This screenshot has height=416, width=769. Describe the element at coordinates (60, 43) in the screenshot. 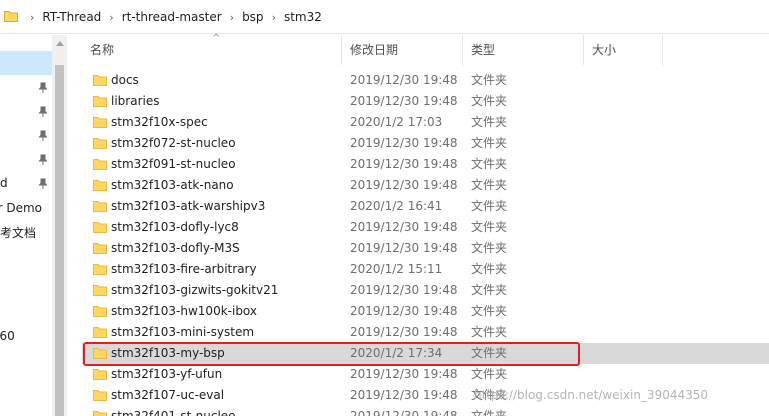

I see `scroll-up-arrow-icon` at that location.